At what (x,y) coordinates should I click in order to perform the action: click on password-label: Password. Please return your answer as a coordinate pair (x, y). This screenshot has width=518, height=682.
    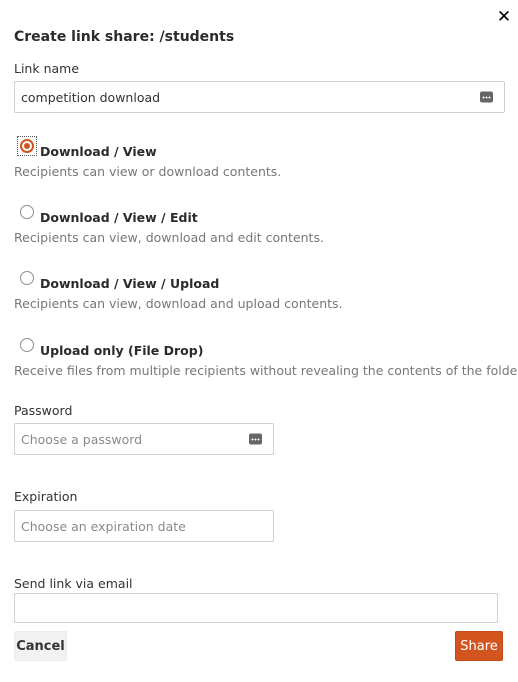
    Looking at the image, I should click on (43, 410).